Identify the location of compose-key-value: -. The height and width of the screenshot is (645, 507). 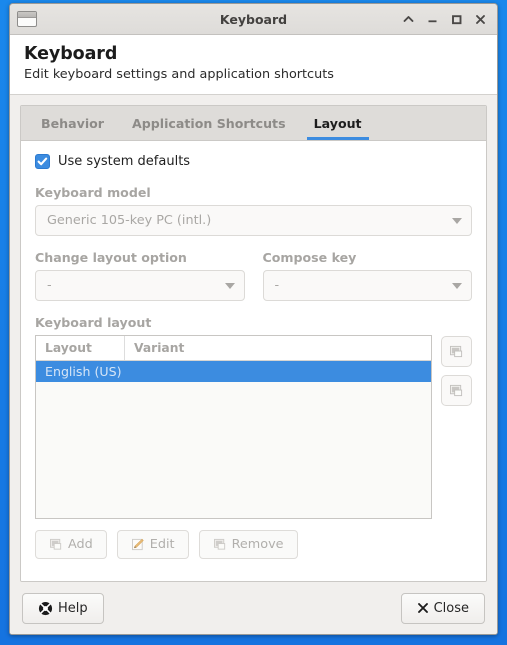
(277, 285).